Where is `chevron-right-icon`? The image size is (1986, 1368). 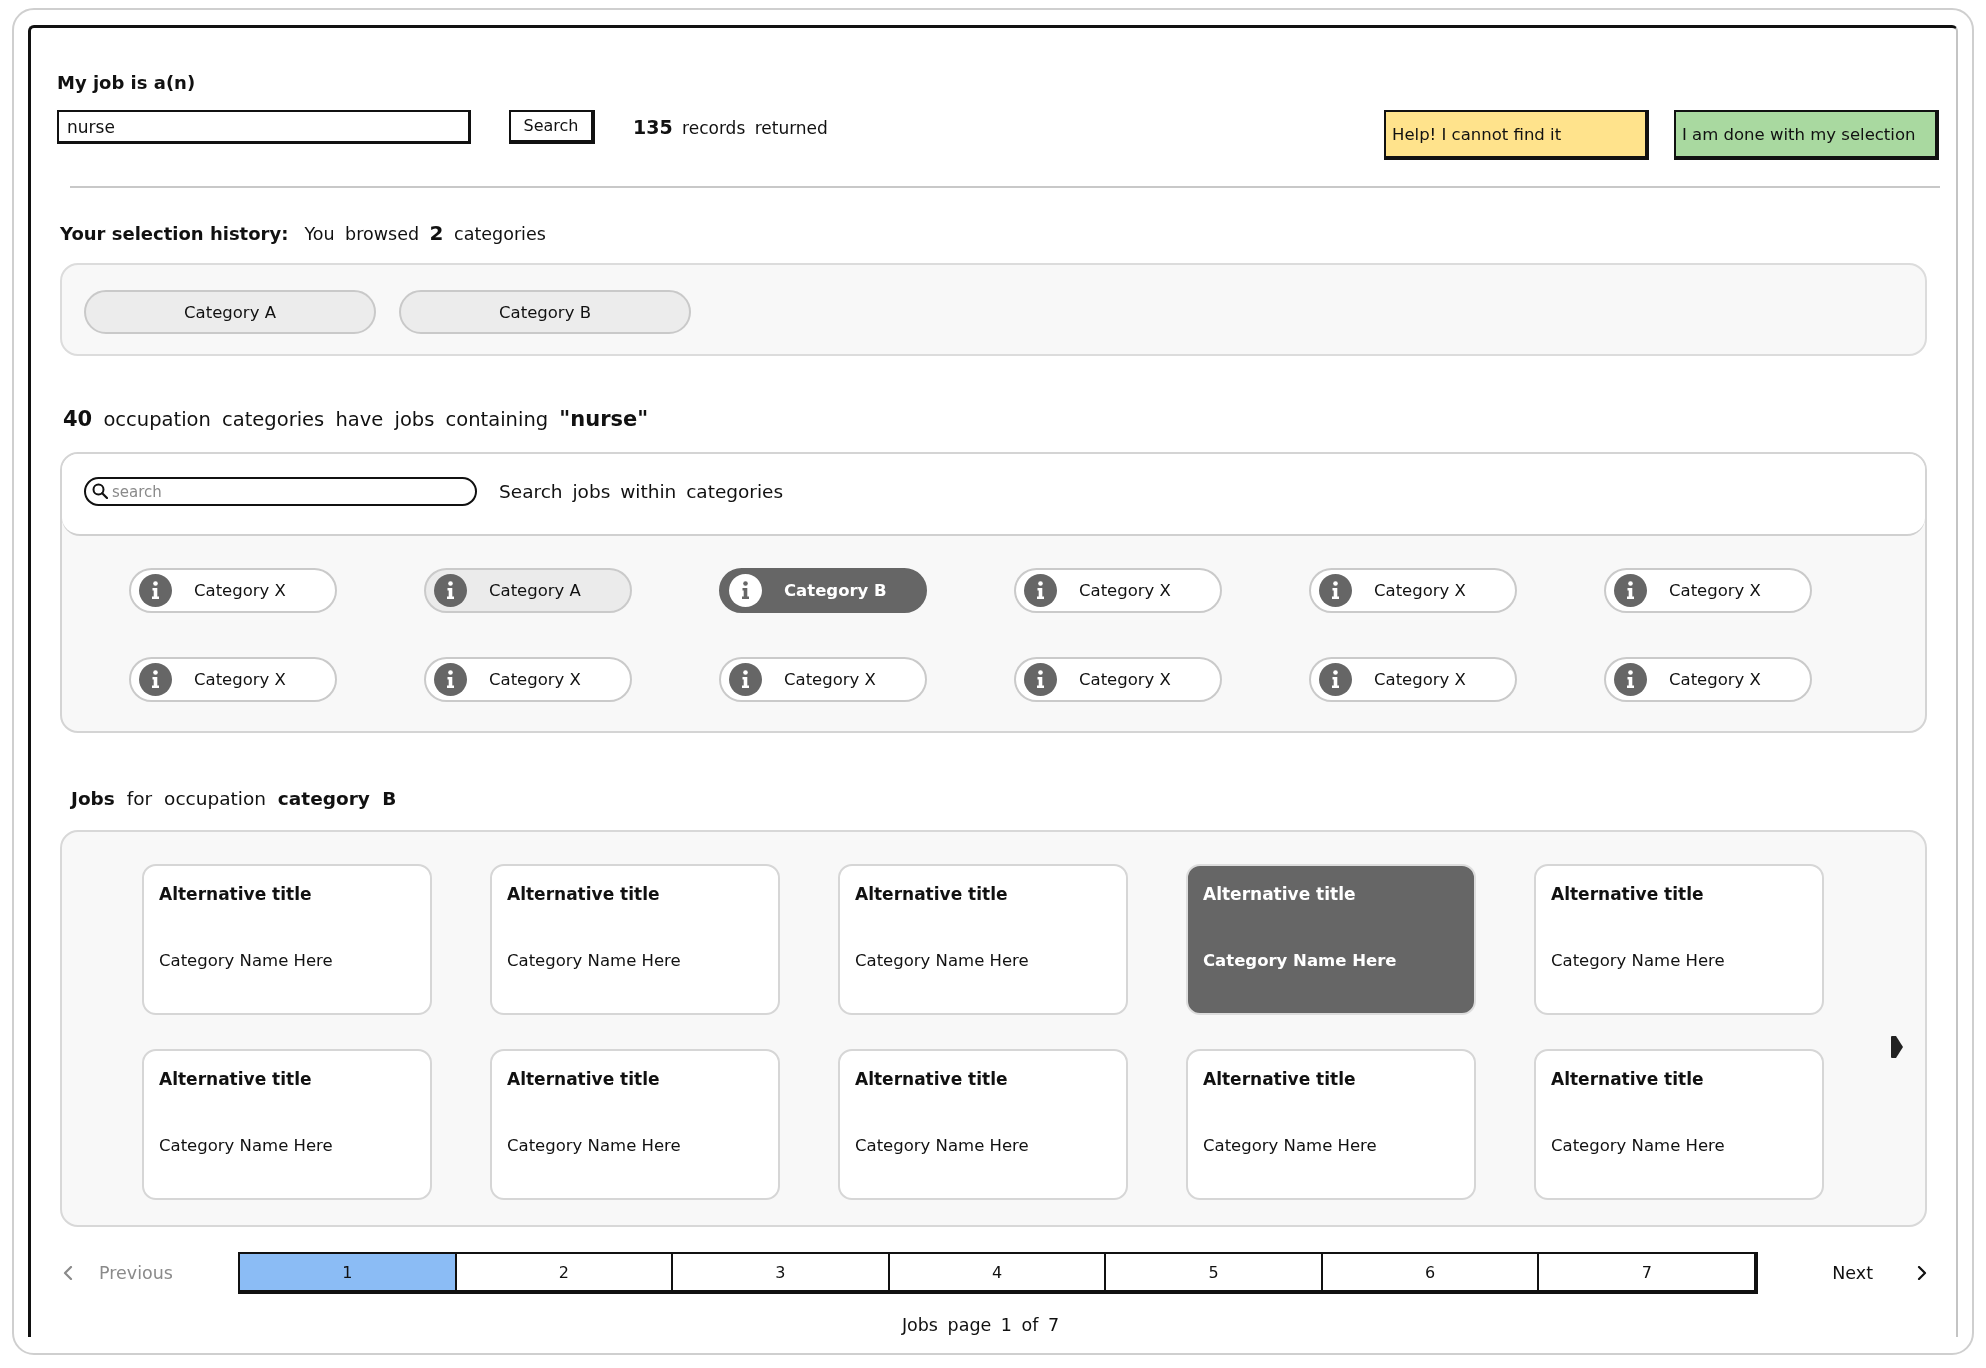 chevron-right-icon is located at coordinates (1922, 1273).